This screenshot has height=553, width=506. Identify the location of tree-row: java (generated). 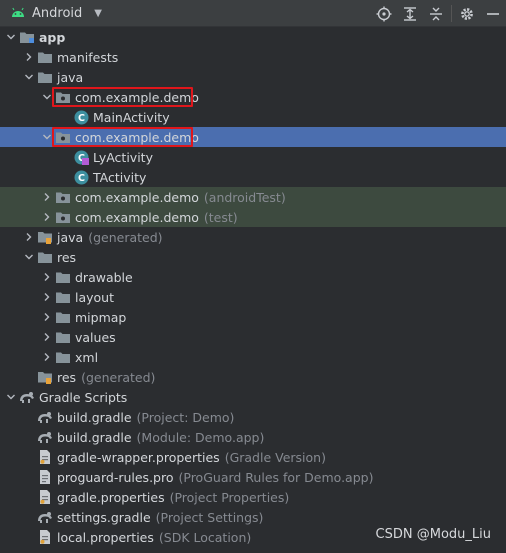
(253, 237).